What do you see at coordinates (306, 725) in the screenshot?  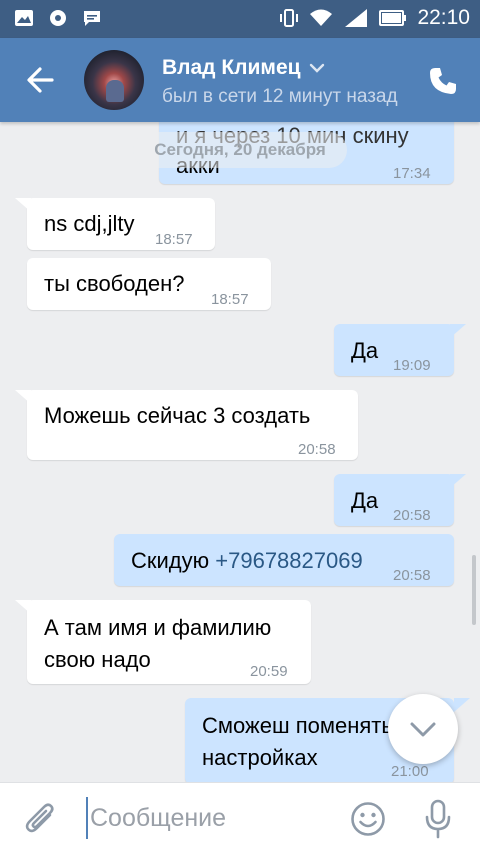 I see `message-text: Сможеш поменять в` at bounding box center [306, 725].